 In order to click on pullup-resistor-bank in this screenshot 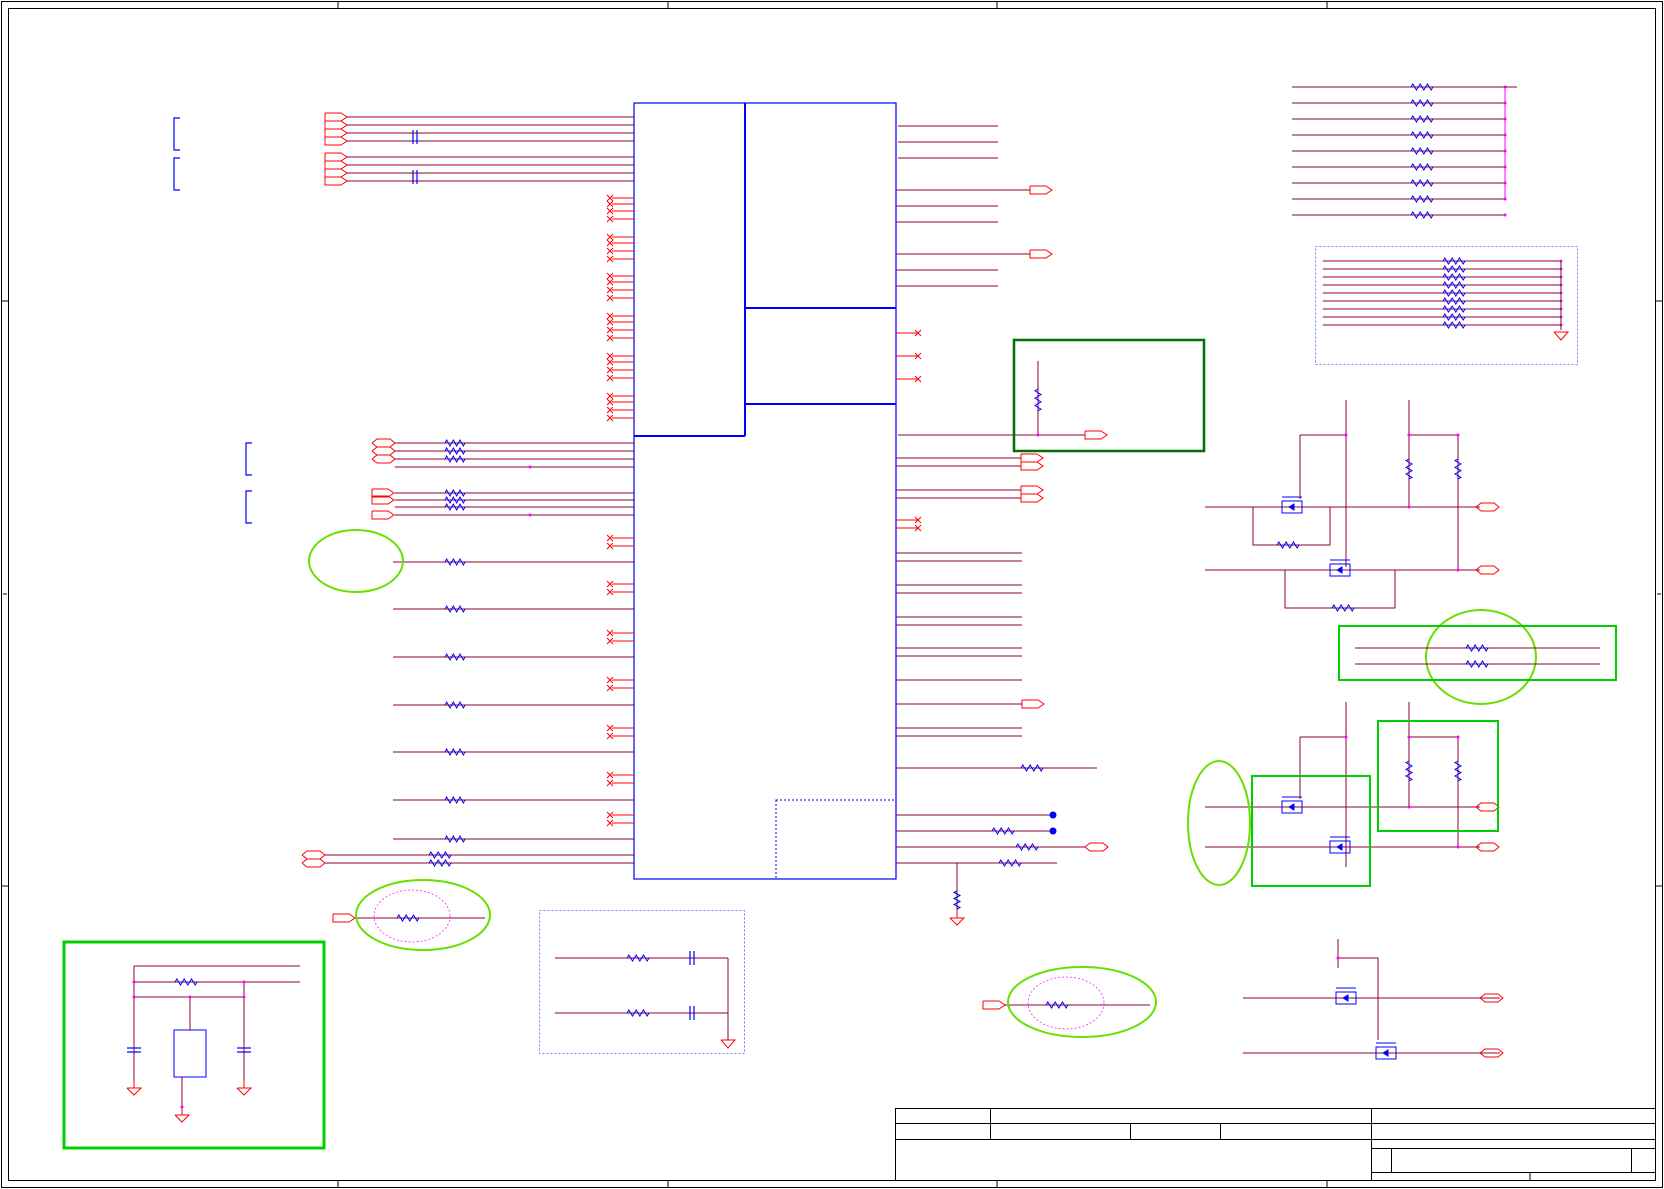, I will do `click(1407, 151)`.